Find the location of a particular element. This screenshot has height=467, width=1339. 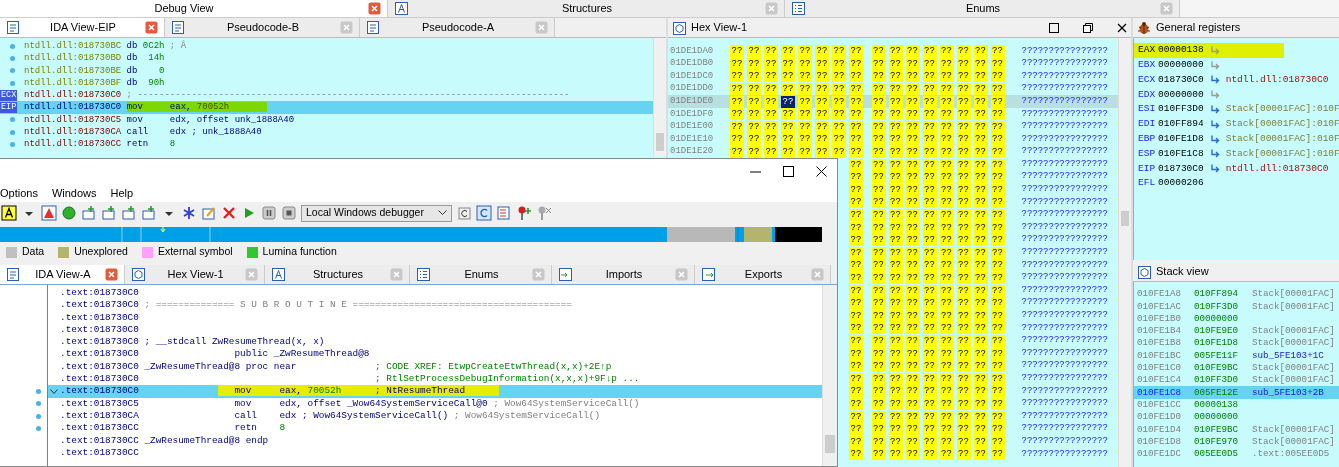

delete-icon is located at coordinates (229, 213).